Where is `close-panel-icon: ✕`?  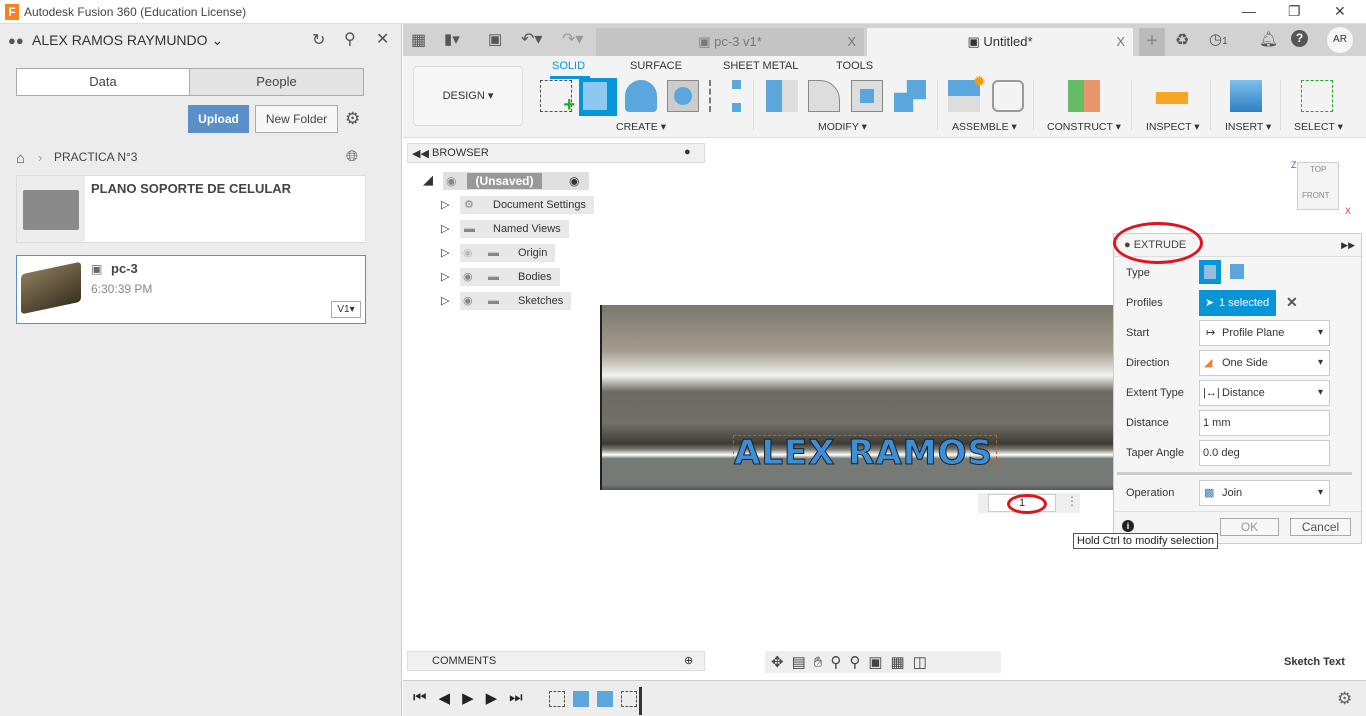 close-panel-icon: ✕ is located at coordinates (382, 39).